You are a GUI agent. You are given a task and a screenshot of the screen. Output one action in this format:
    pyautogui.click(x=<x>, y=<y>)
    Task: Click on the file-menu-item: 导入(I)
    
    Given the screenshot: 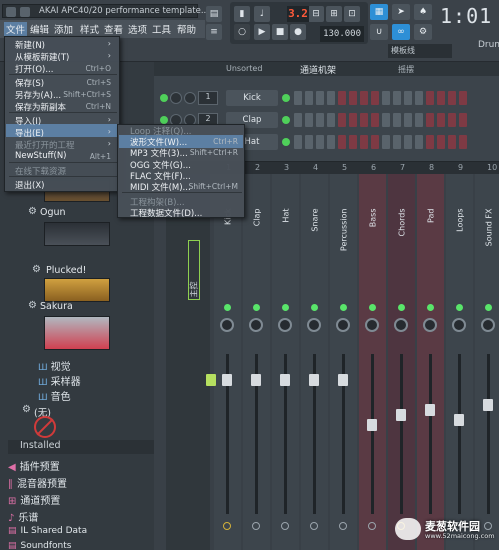 What is the action you would take?
    pyautogui.click(x=28, y=121)
    